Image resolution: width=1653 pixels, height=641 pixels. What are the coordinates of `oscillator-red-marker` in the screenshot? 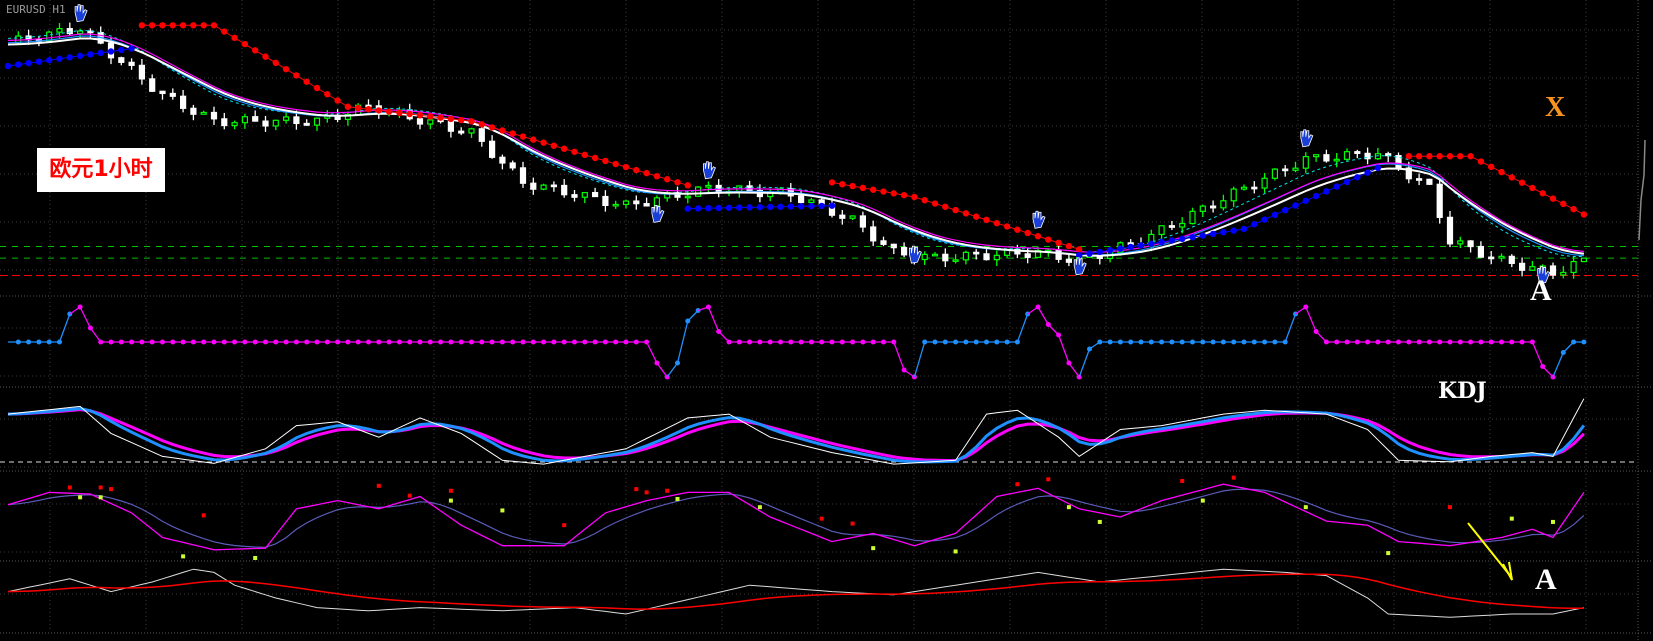 It's located at (1048, 479).